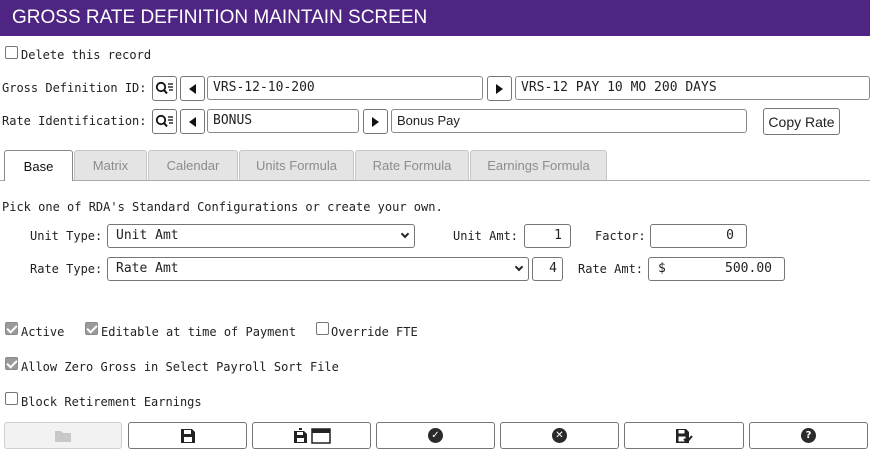  I want to click on override-fte-checkbox, so click(322, 328).